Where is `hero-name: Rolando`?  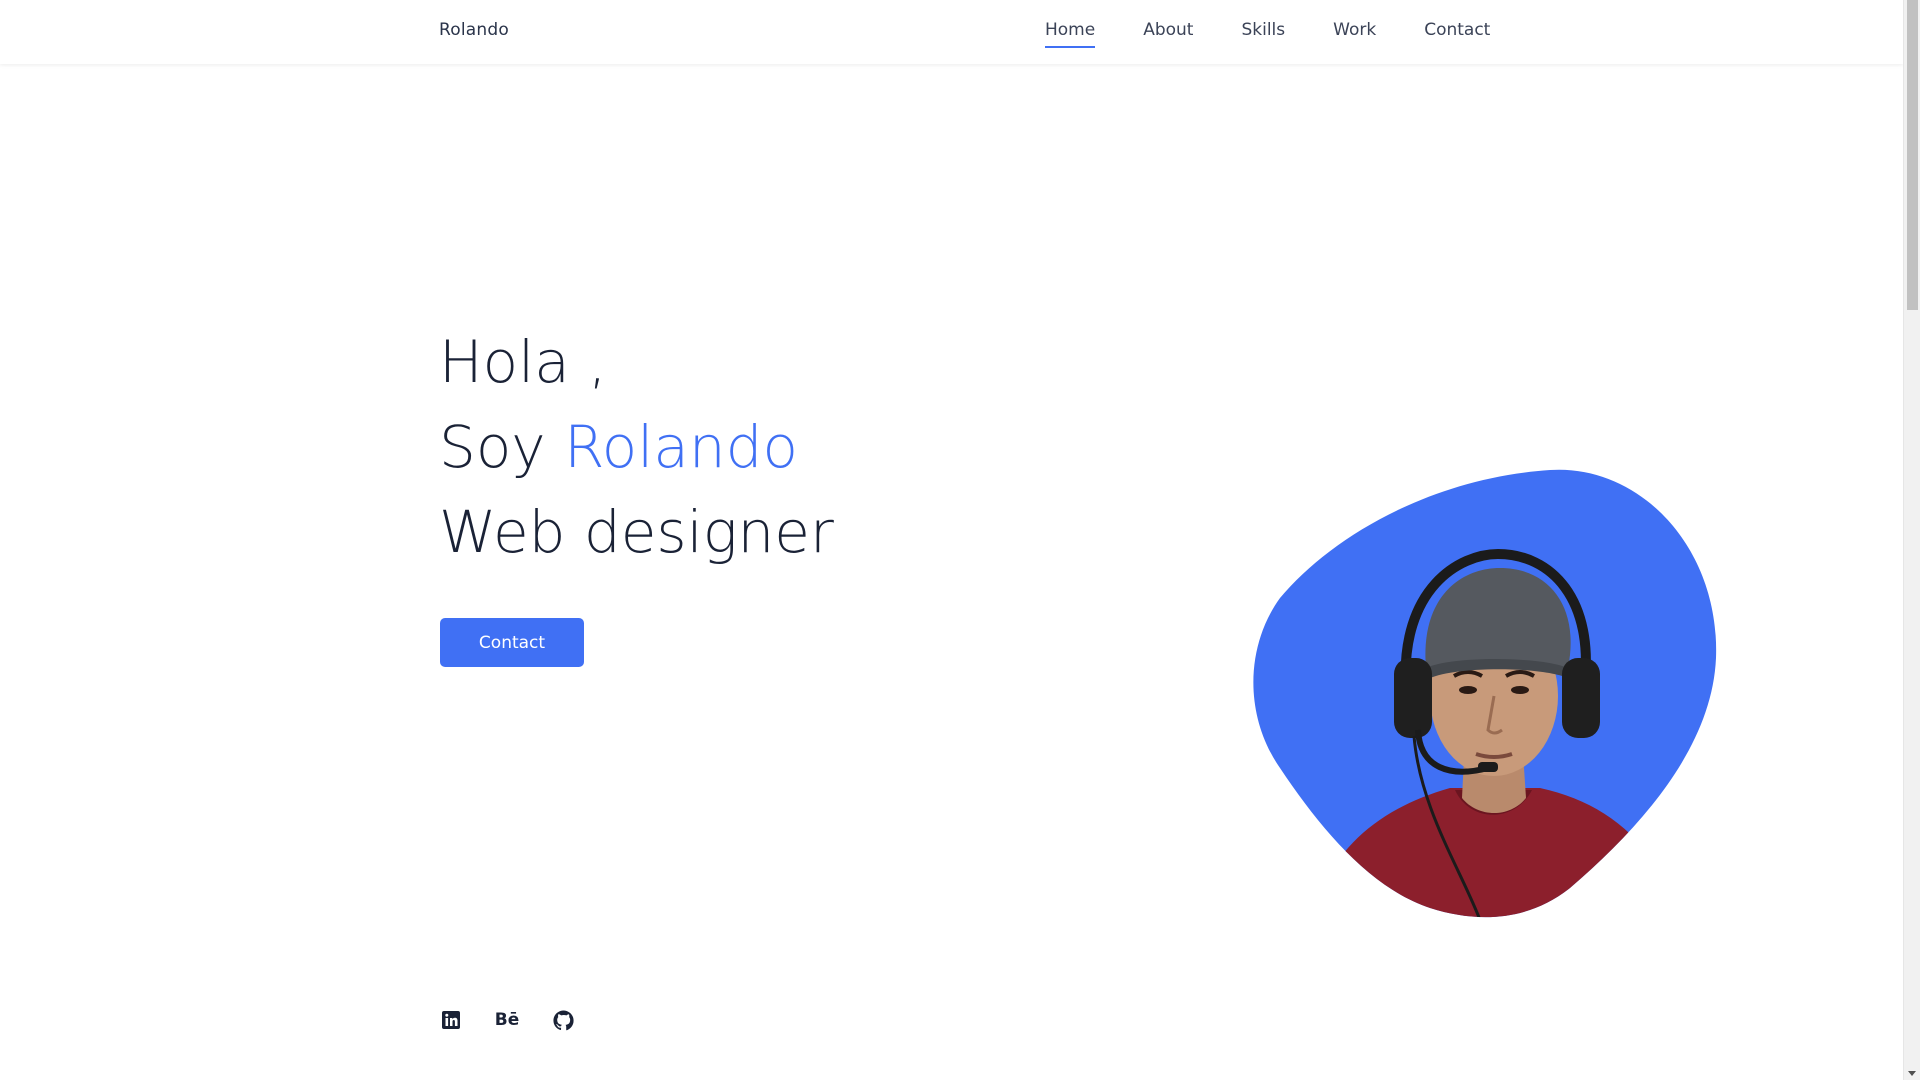 hero-name: Rolando is located at coordinates (681, 447).